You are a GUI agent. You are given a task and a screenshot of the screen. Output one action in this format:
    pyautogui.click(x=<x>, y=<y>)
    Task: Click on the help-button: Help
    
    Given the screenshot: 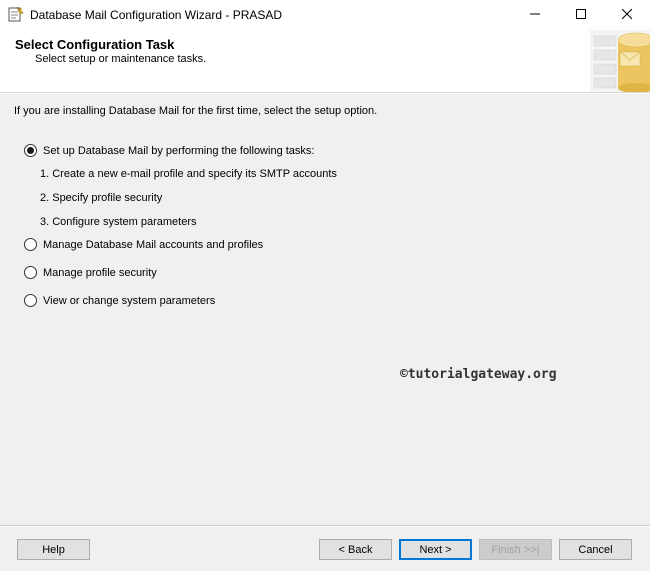 What is the action you would take?
    pyautogui.click(x=53, y=549)
    